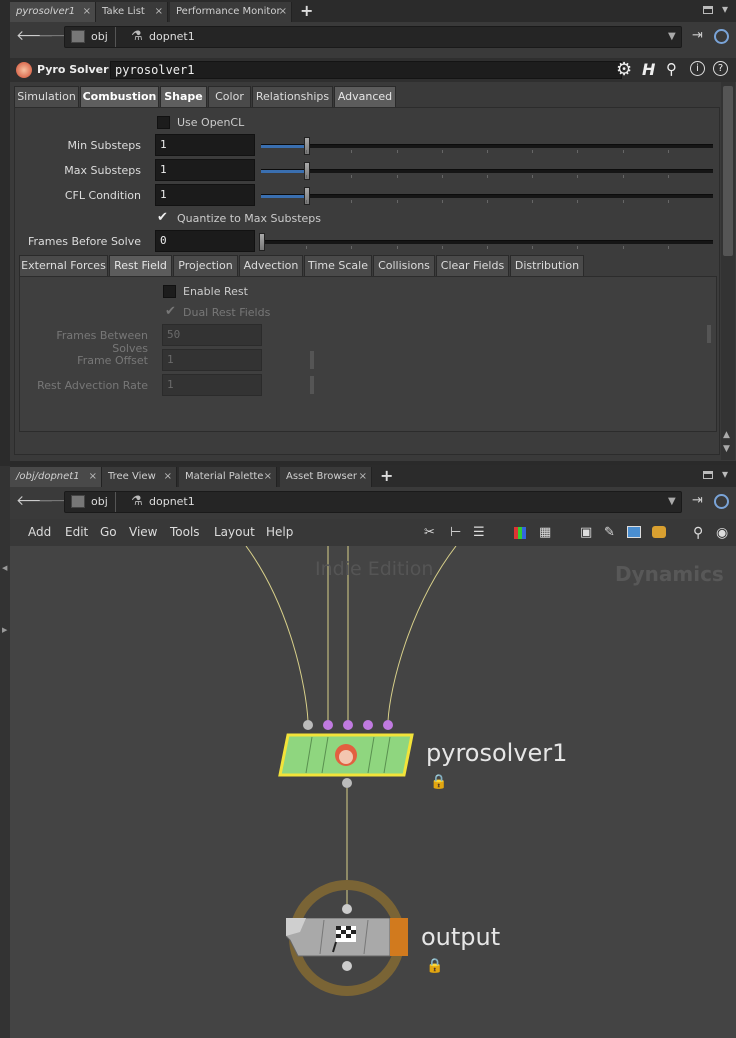  Describe the element at coordinates (231, 12) in the screenshot. I see `tab-performance-monitor: Performance Monitor ×` at that location.